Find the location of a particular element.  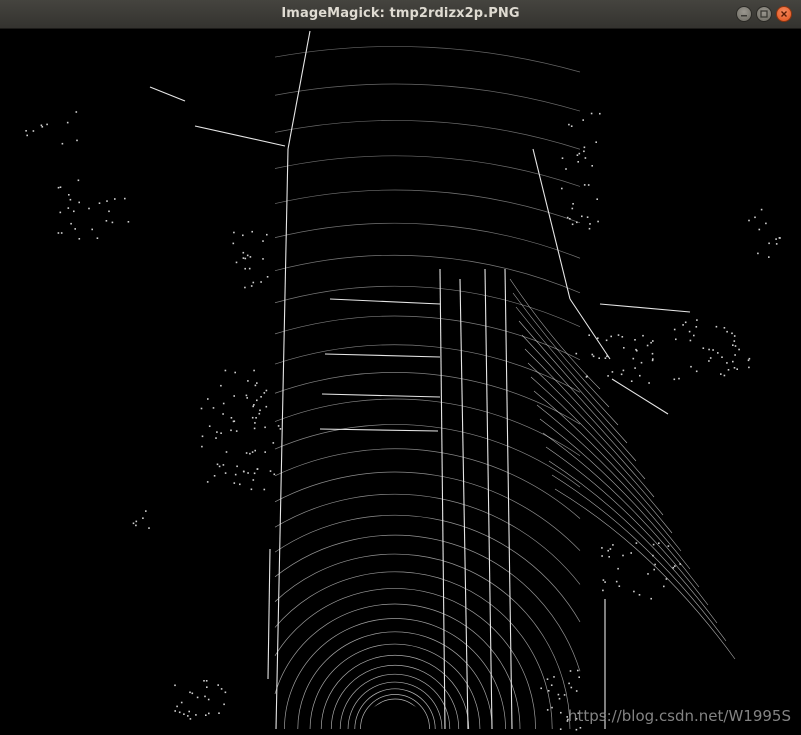

close-button is located at coordinates (784, 14).